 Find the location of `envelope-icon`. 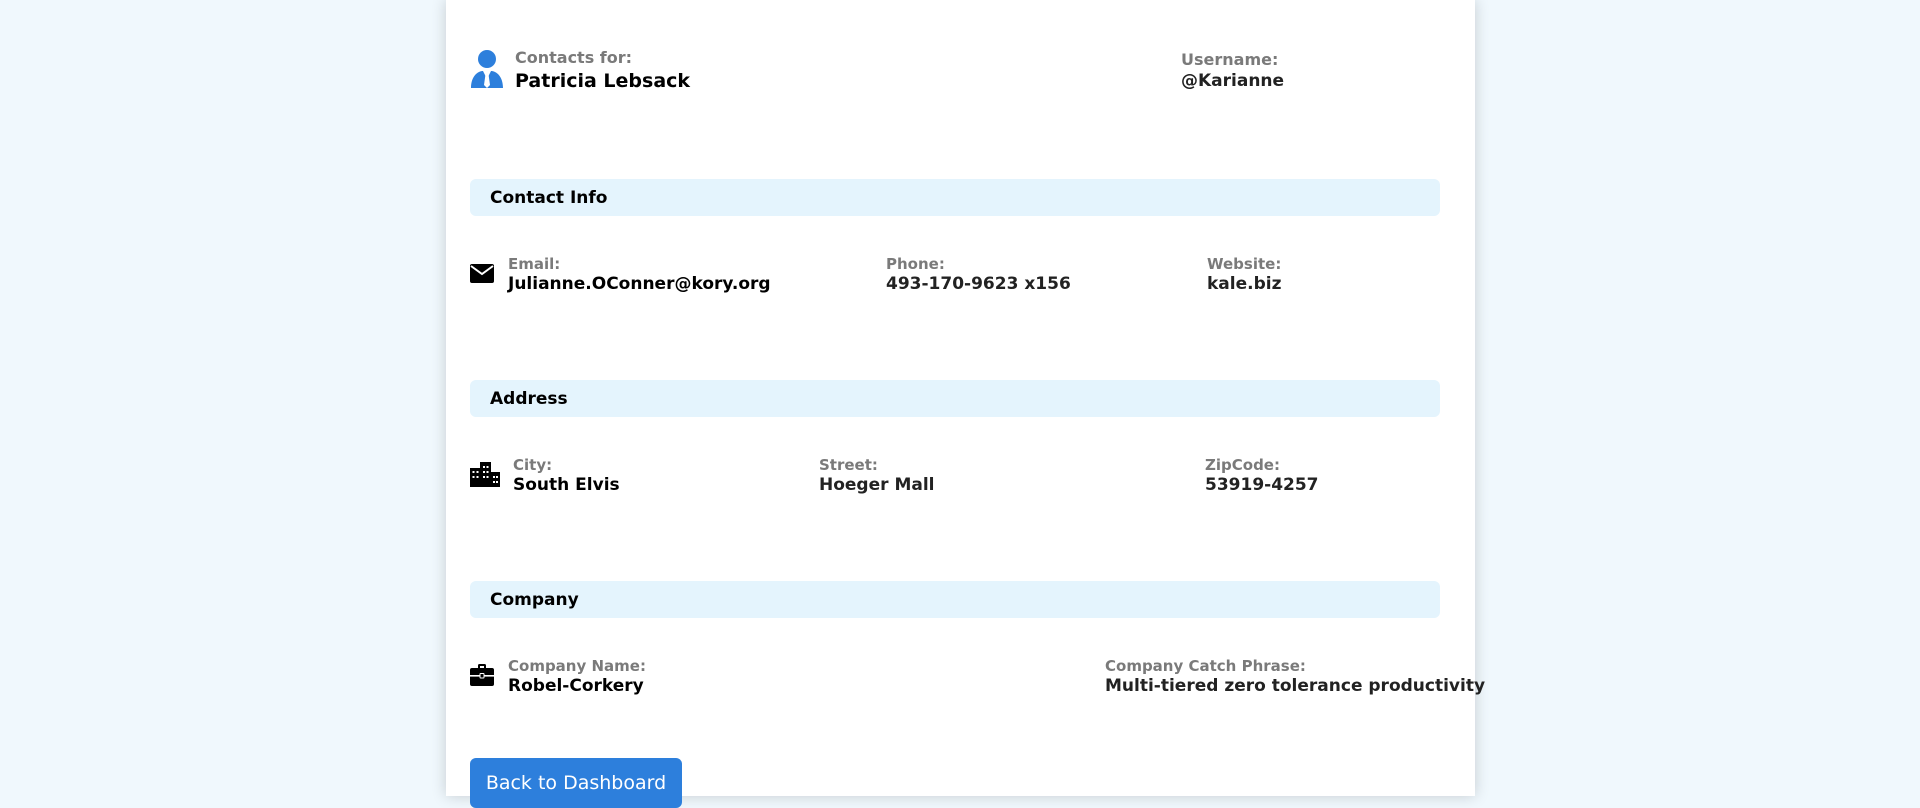

envelope-icon is located at coordinates (482, 273).